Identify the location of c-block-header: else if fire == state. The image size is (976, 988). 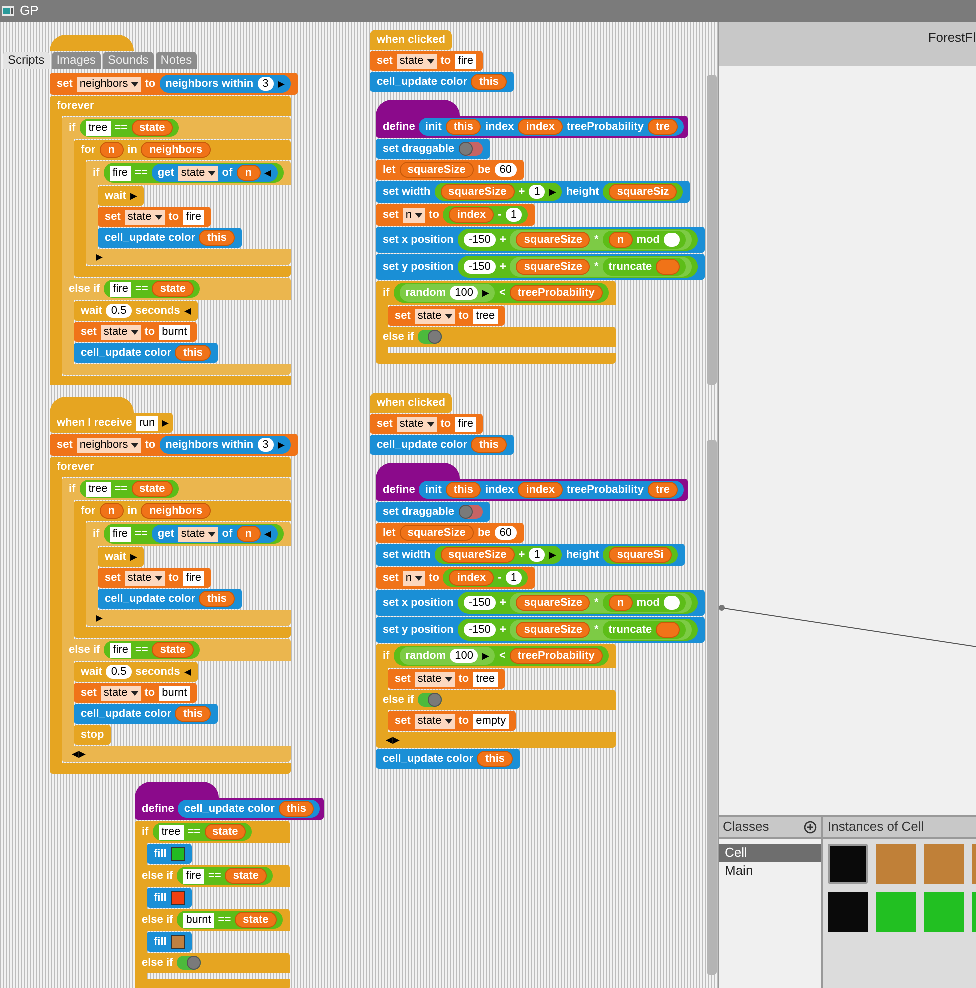
(212, 876).